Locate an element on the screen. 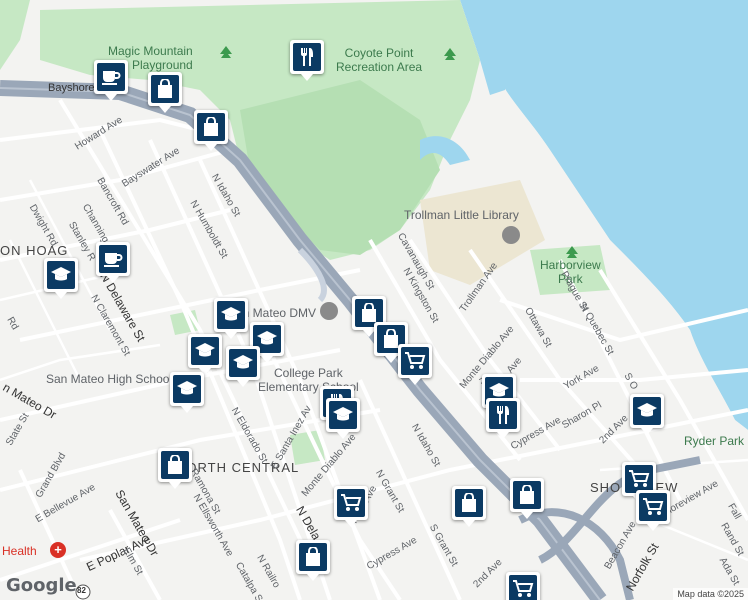  coyote-point-pin-icon is located at coordinates (450, 55).